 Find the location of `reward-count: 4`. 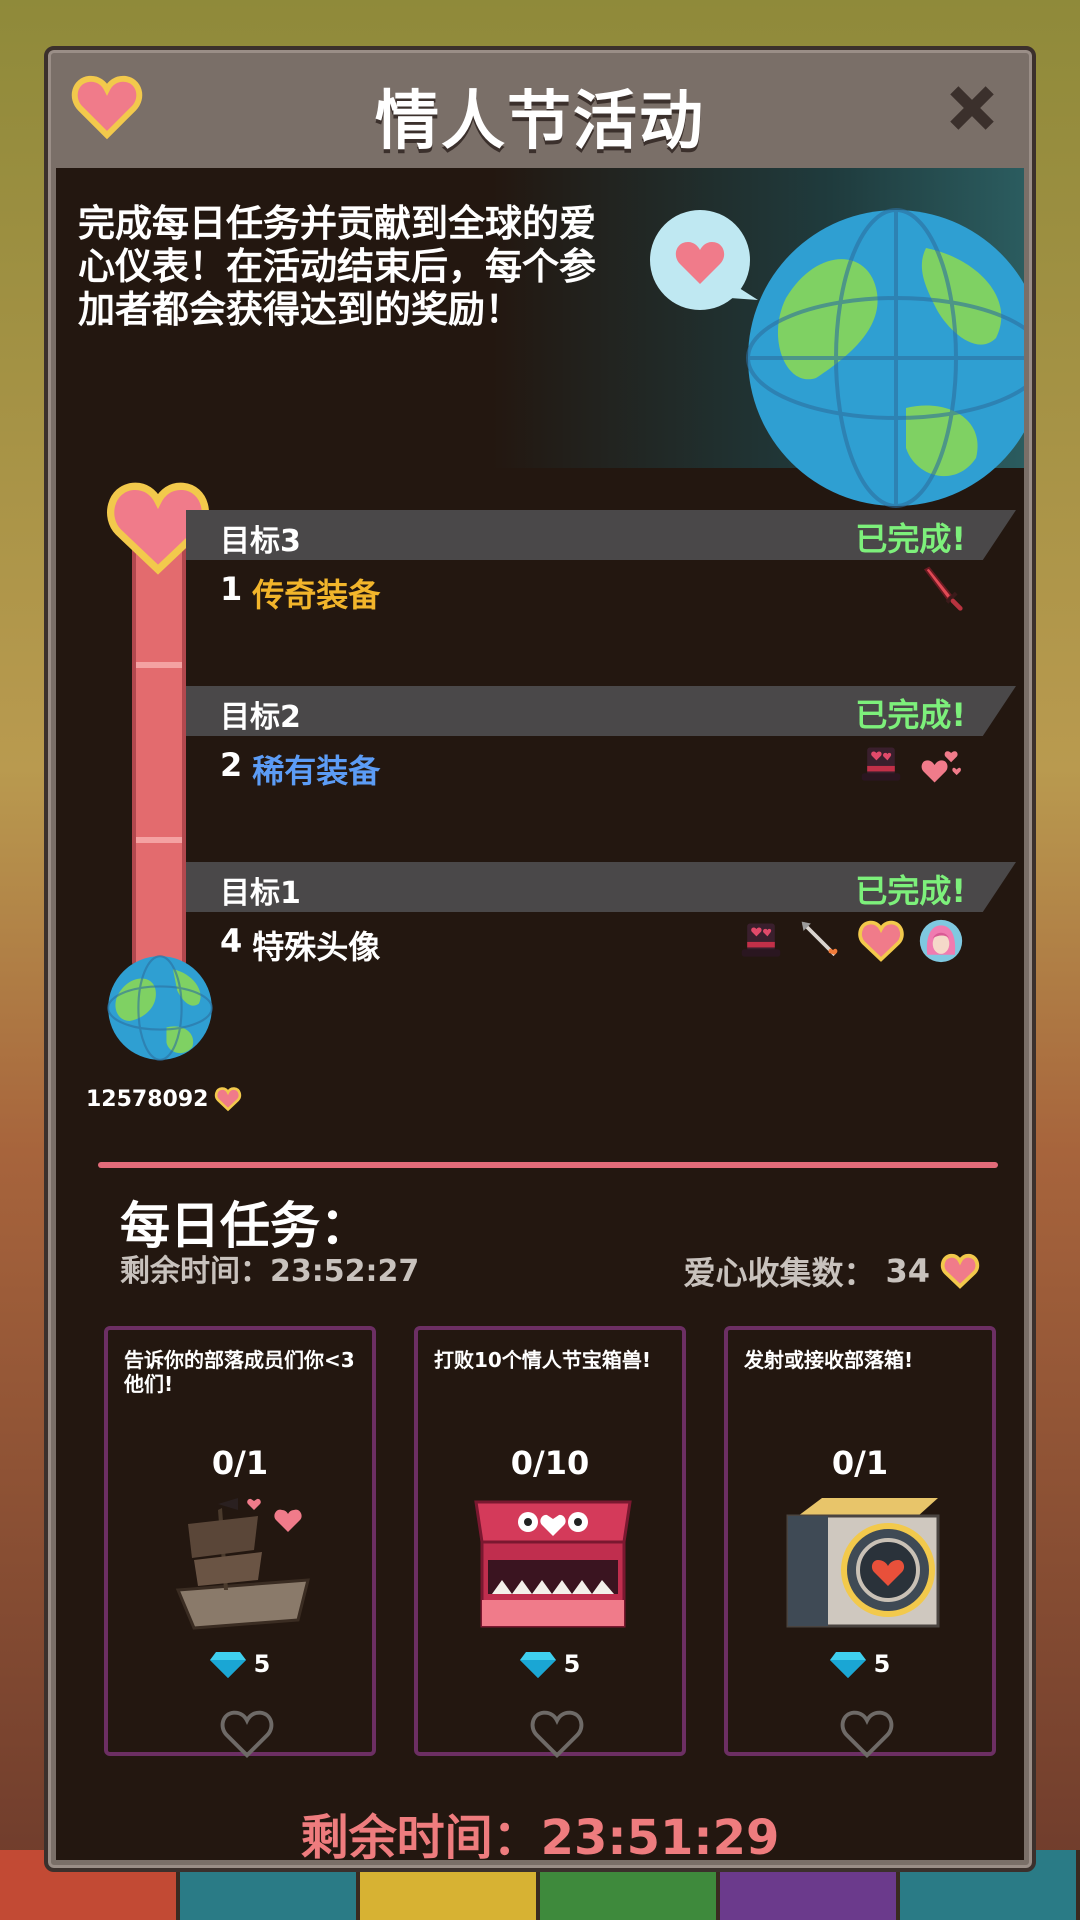

reward-count: 4 is located at coordinates (231, 941).